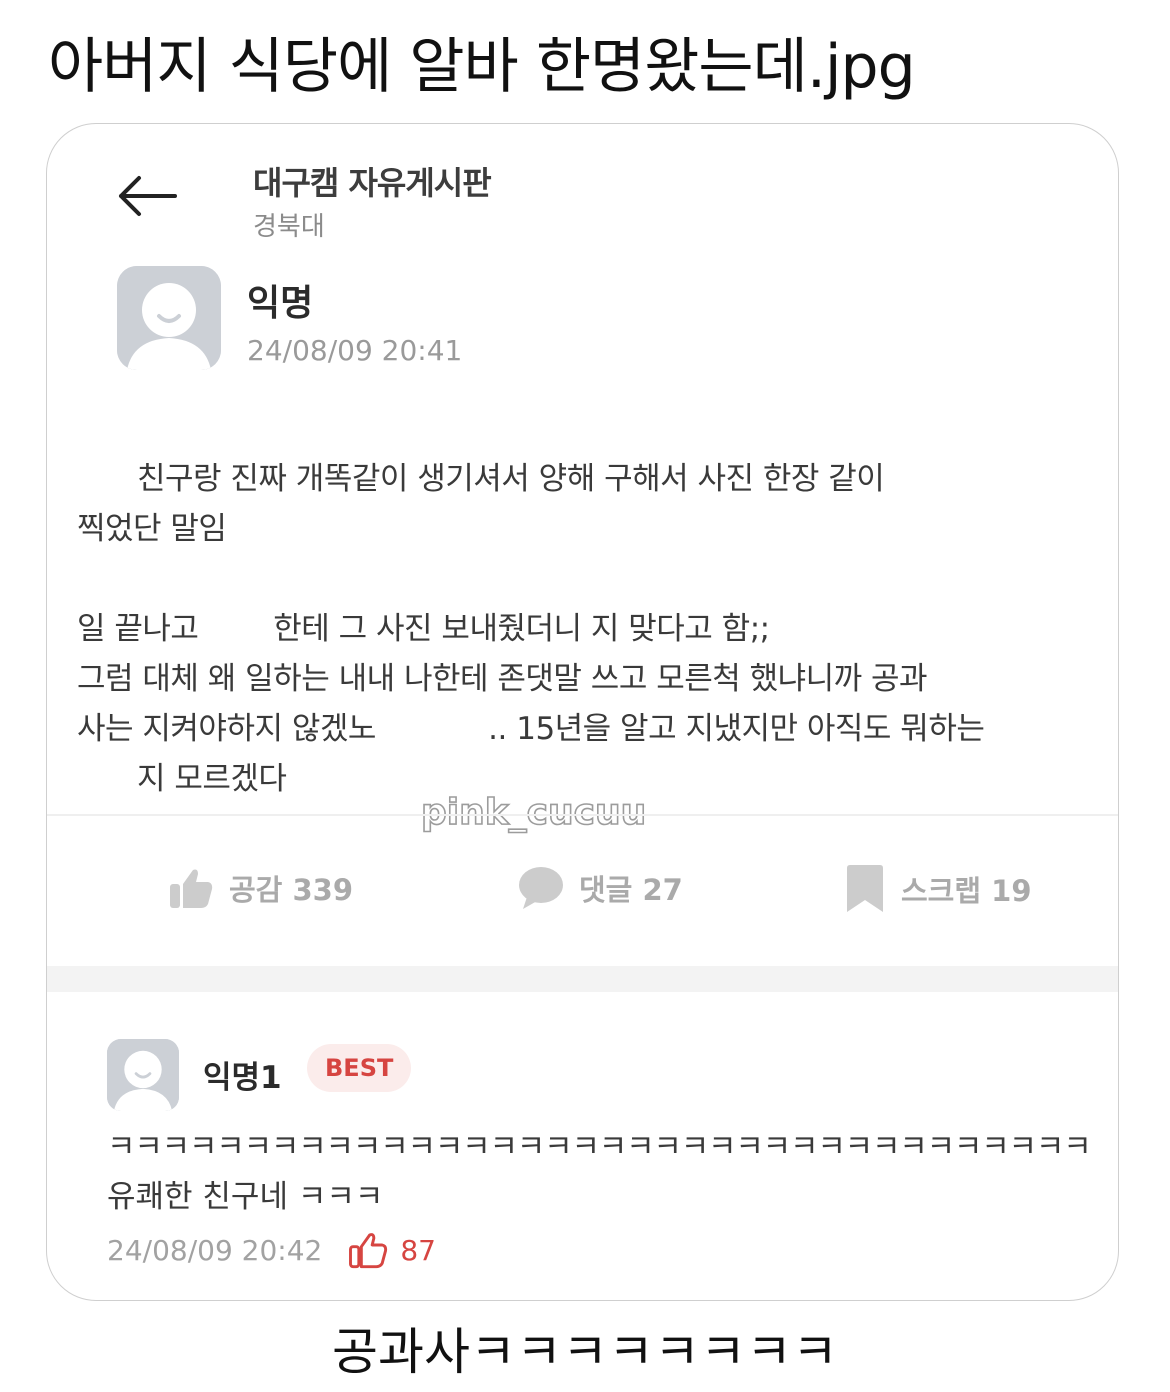 Image resolution: width=1170 pixels, height=1392 pixels. I want to click on divider, so click(582, 815).